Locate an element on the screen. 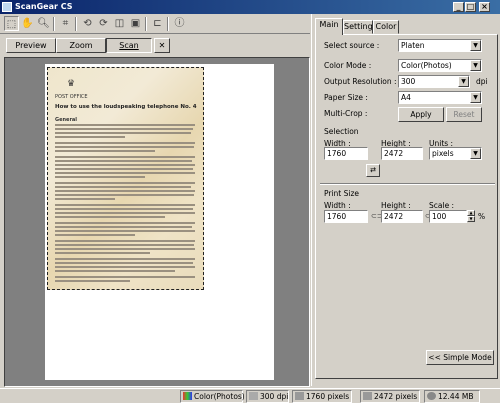 Image resolution: width=500 pixels, height=403 pixels. status-width: 1760 pixels is located at coordinates (322, 396).